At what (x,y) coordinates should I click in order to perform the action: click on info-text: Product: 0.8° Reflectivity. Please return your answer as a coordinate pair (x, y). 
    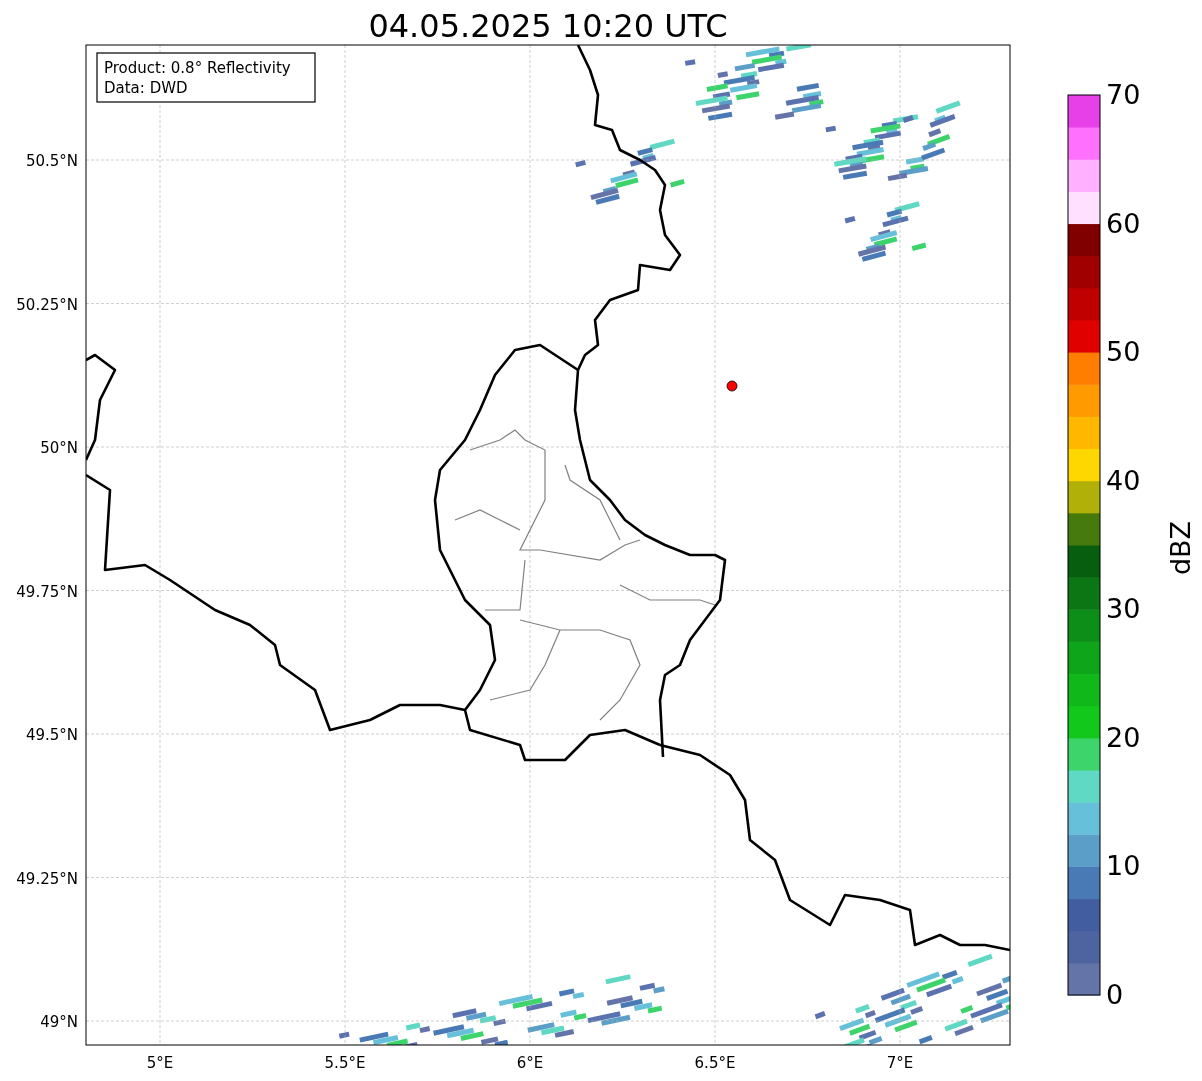
    Looking at the image, I should click on (197, 68).